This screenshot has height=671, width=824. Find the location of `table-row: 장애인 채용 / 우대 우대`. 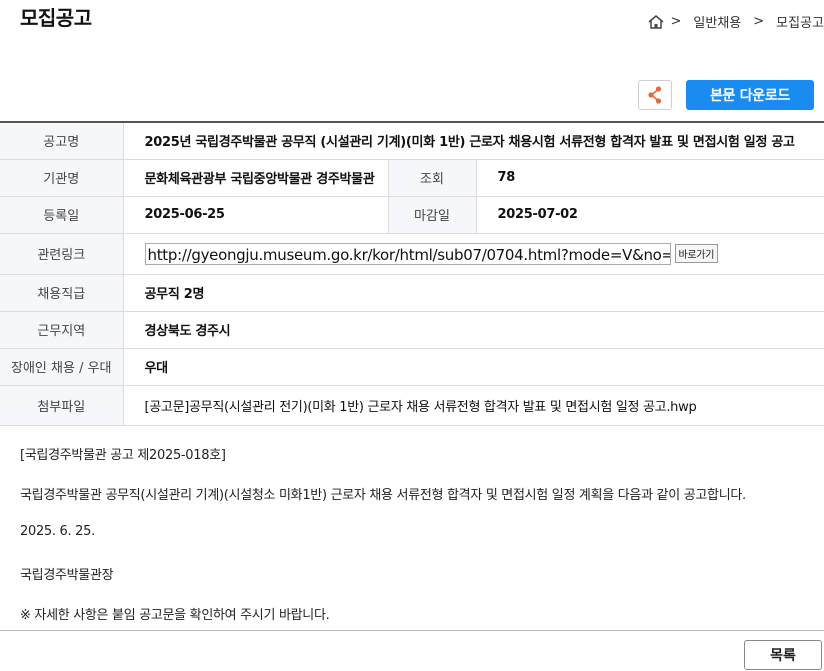

table-row: 장애인 채용 / 우대 우대 is located at coordinates (412, 367).